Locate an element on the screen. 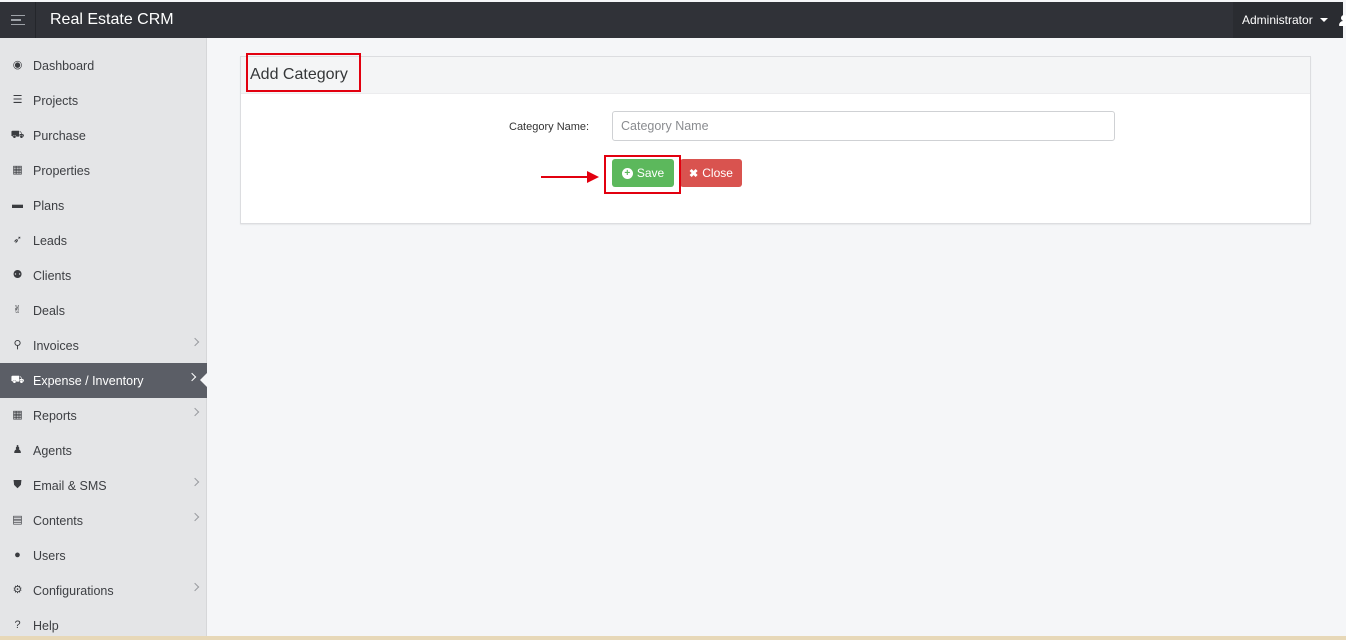 The image size is (1346, 640). thumbs-up-icon: ✌ is located at coordinates (17, 310).